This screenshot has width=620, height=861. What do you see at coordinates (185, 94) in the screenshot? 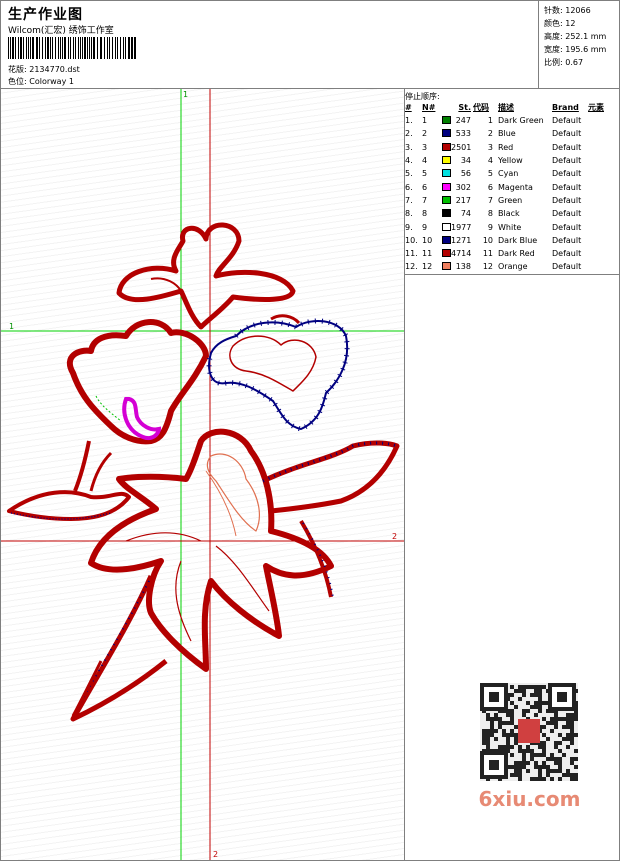
I see `marker-top: 1` at bounding box center [185, 94].